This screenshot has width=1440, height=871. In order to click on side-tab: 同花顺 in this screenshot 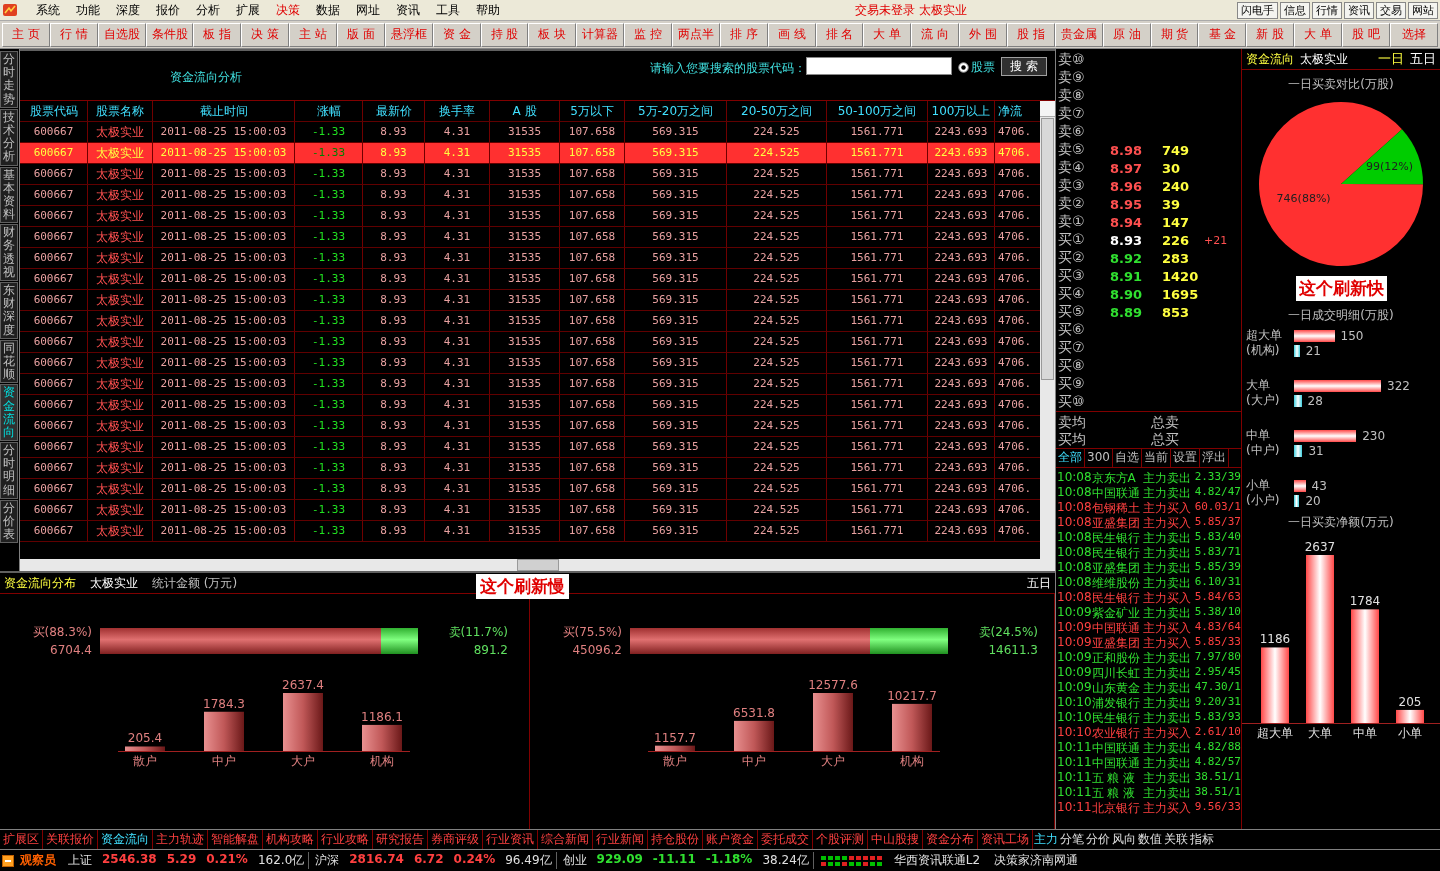, I will do `click(9, 361)`.